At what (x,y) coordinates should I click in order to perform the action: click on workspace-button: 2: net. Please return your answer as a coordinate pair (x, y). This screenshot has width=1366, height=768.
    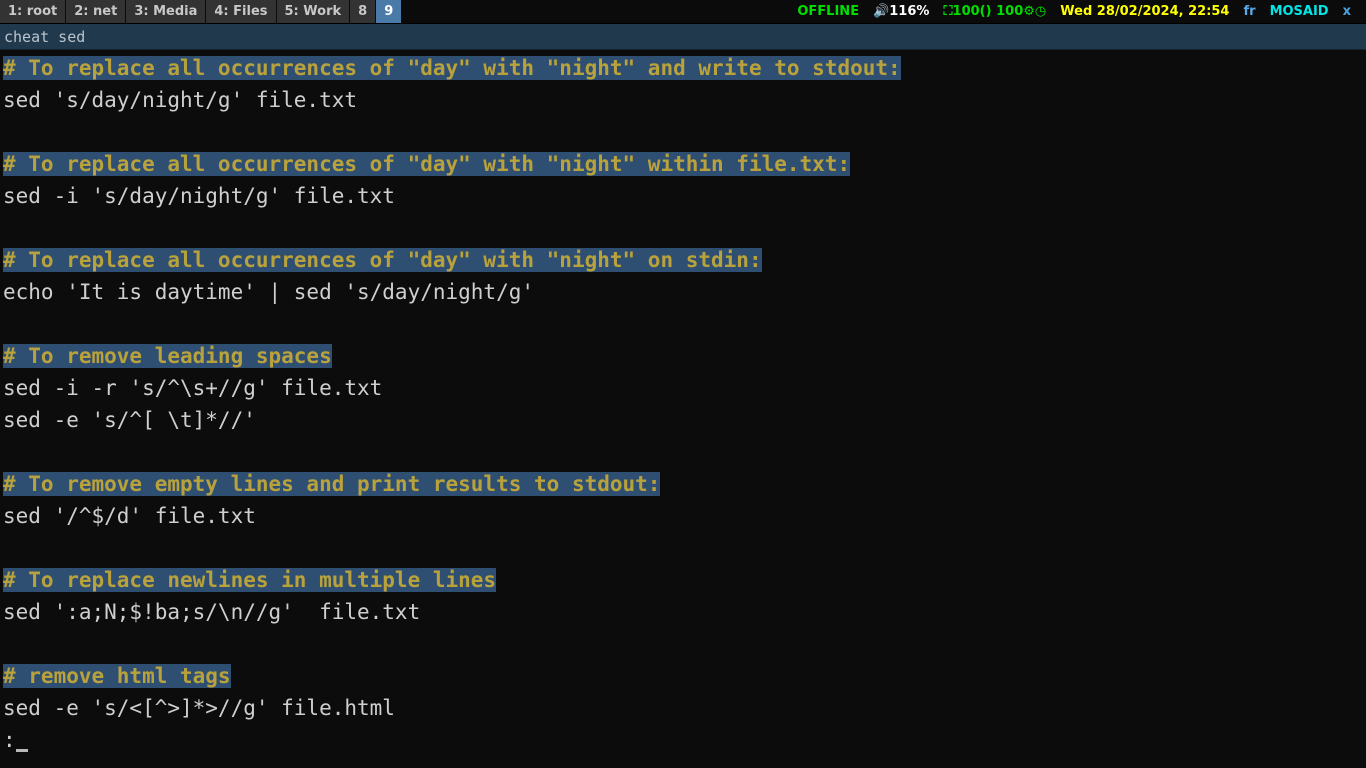
    Looking at the image, I should click on (96, 11).